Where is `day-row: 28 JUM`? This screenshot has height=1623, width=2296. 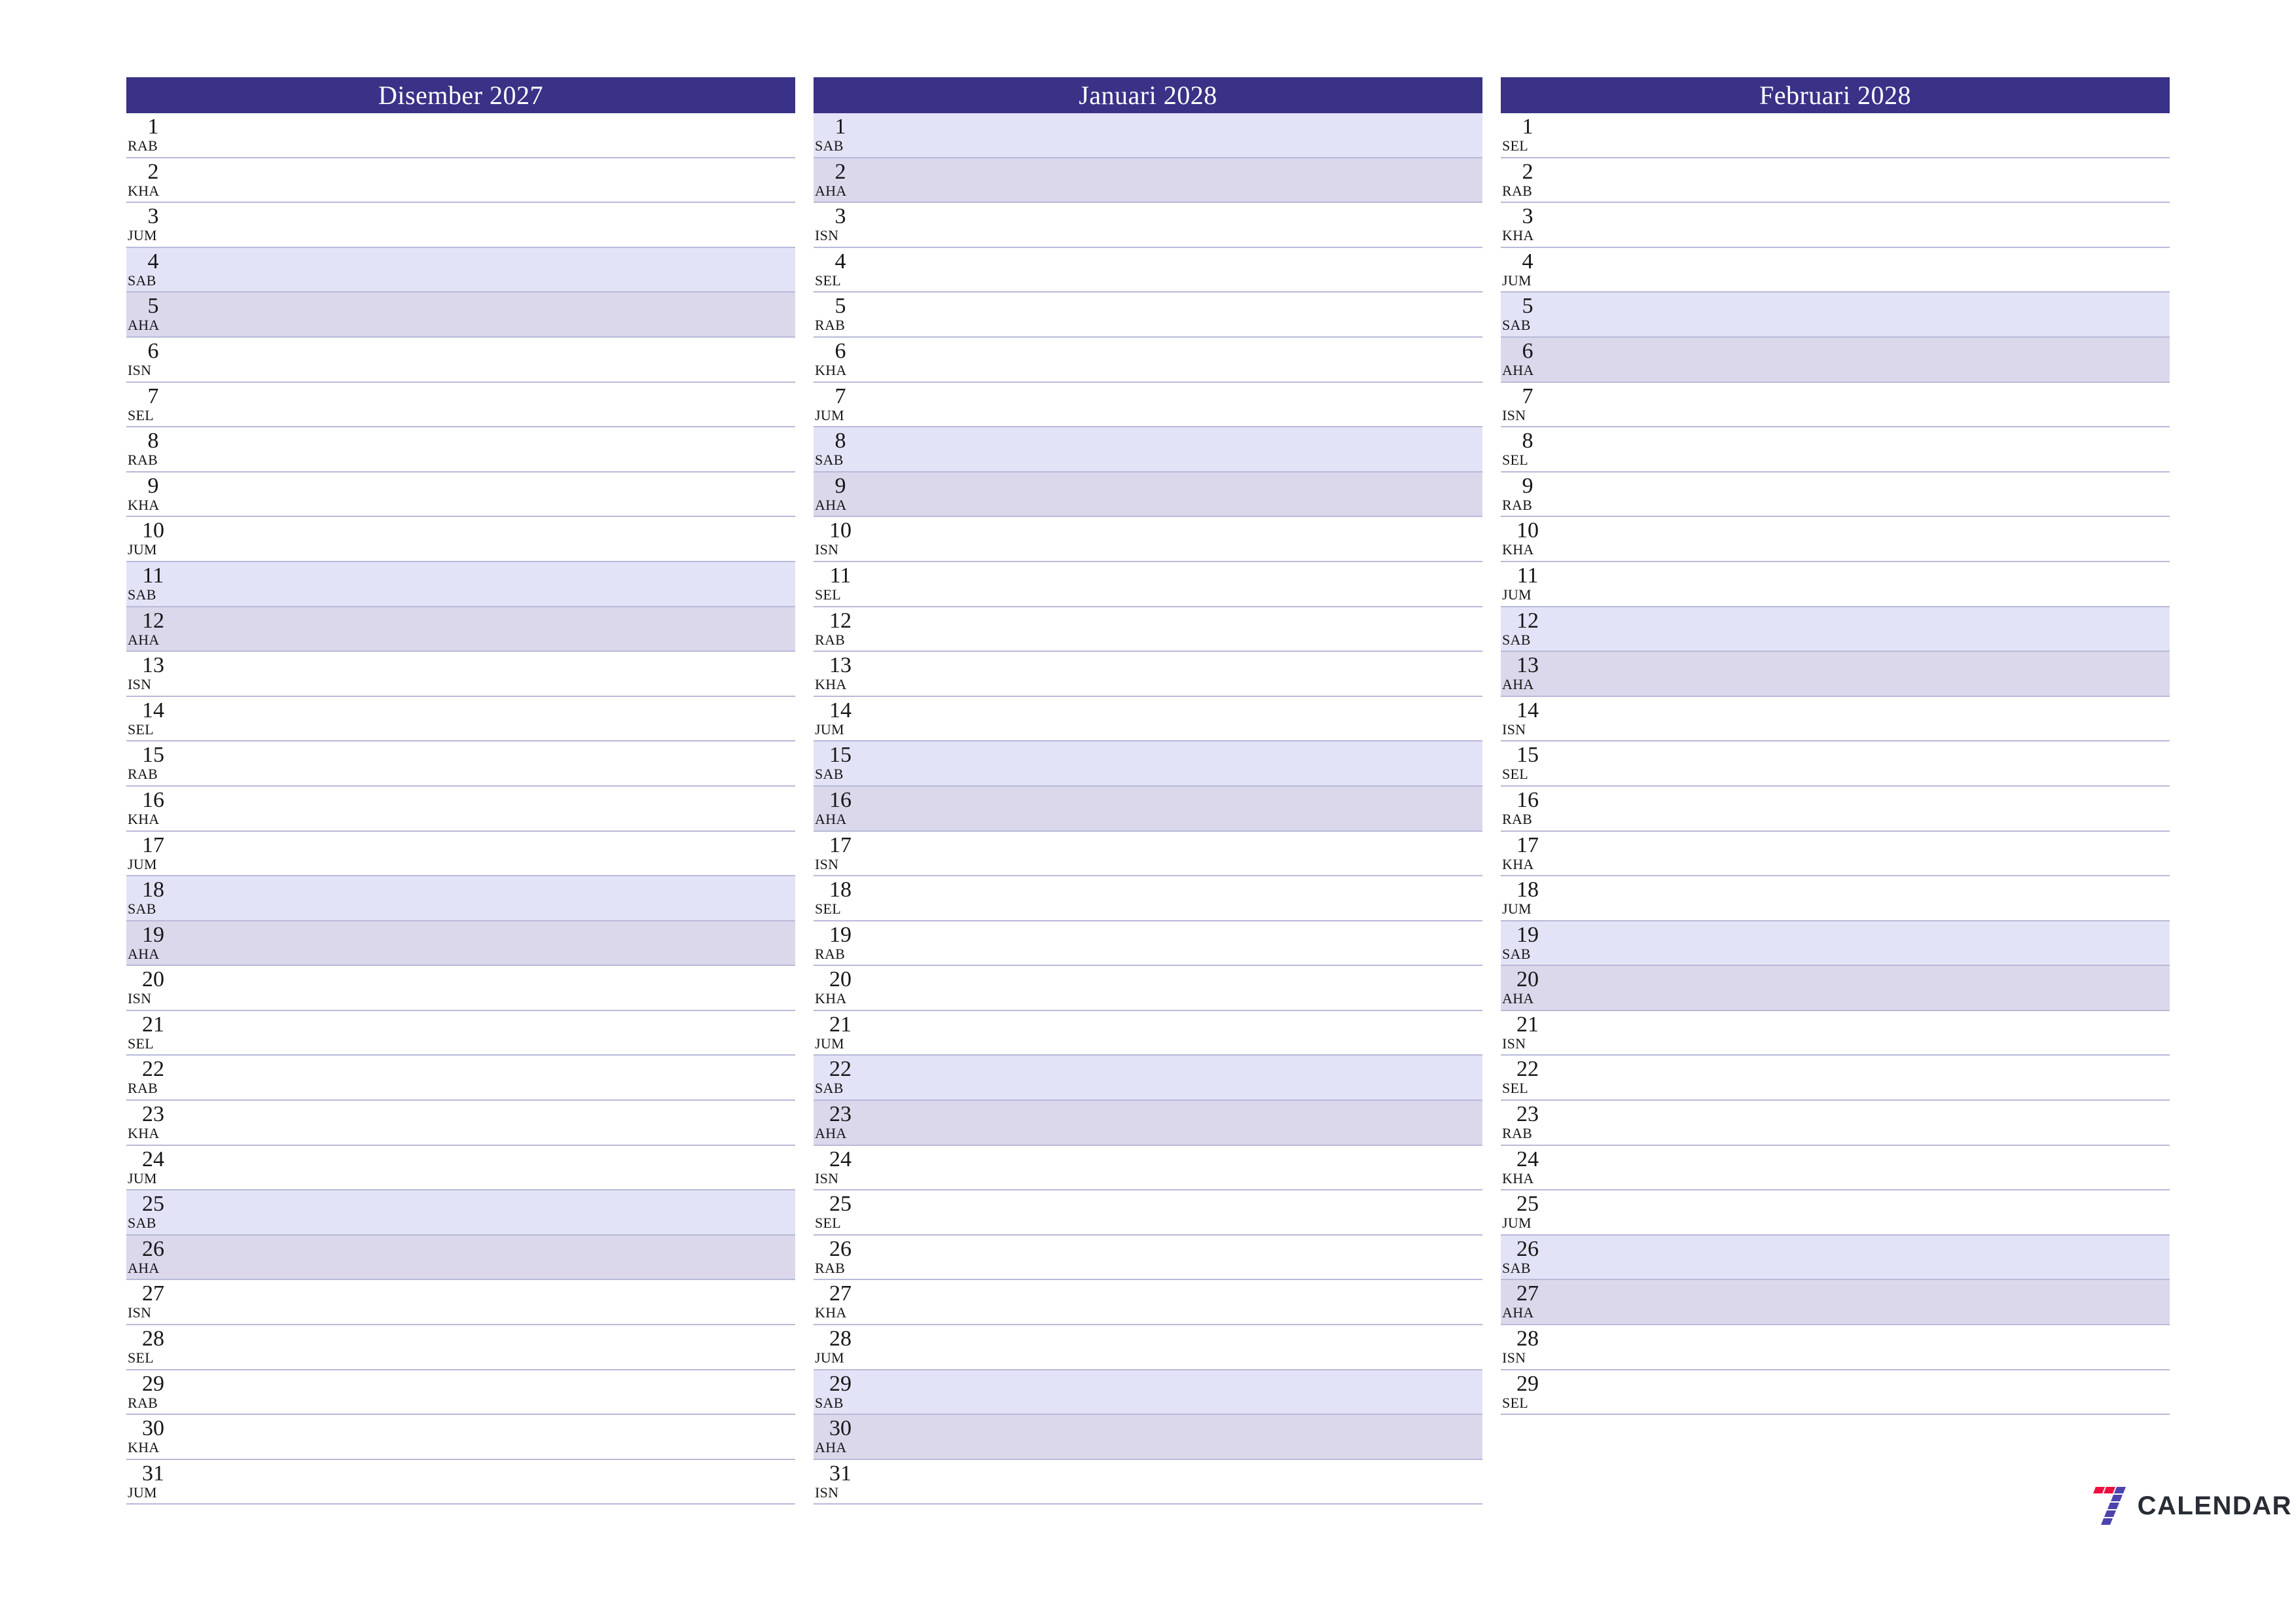
day-row: 28 JUM is located at coordinates (1148, 1347).